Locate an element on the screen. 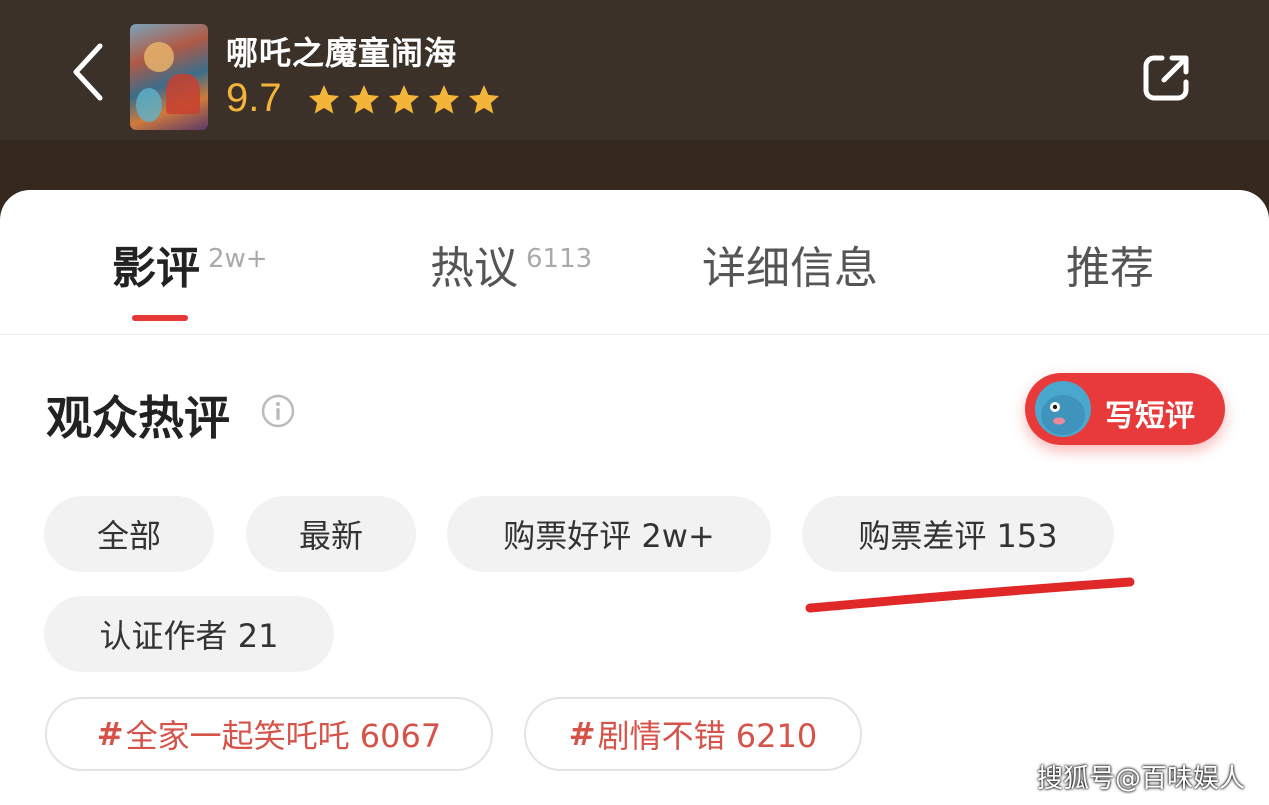 This screenshot has height=805, width=1269. movie-title: 哪吒之魔童闹海 is located at coordinates (342, 53).